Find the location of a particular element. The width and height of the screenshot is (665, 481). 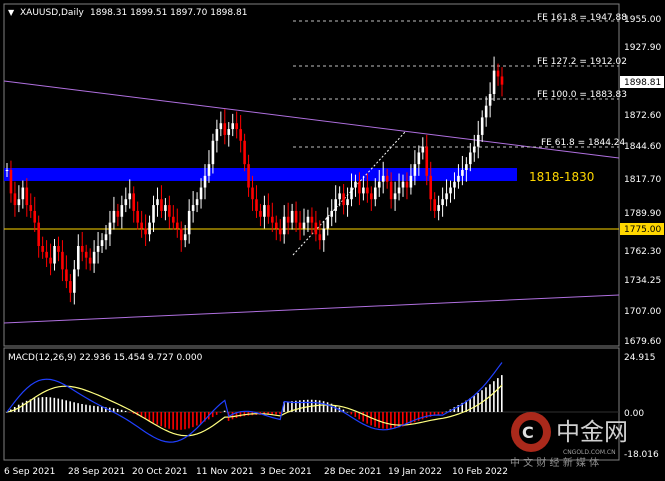

fe-label: FE 100.0 = 1883.83 is located at coordinates (582, 95).